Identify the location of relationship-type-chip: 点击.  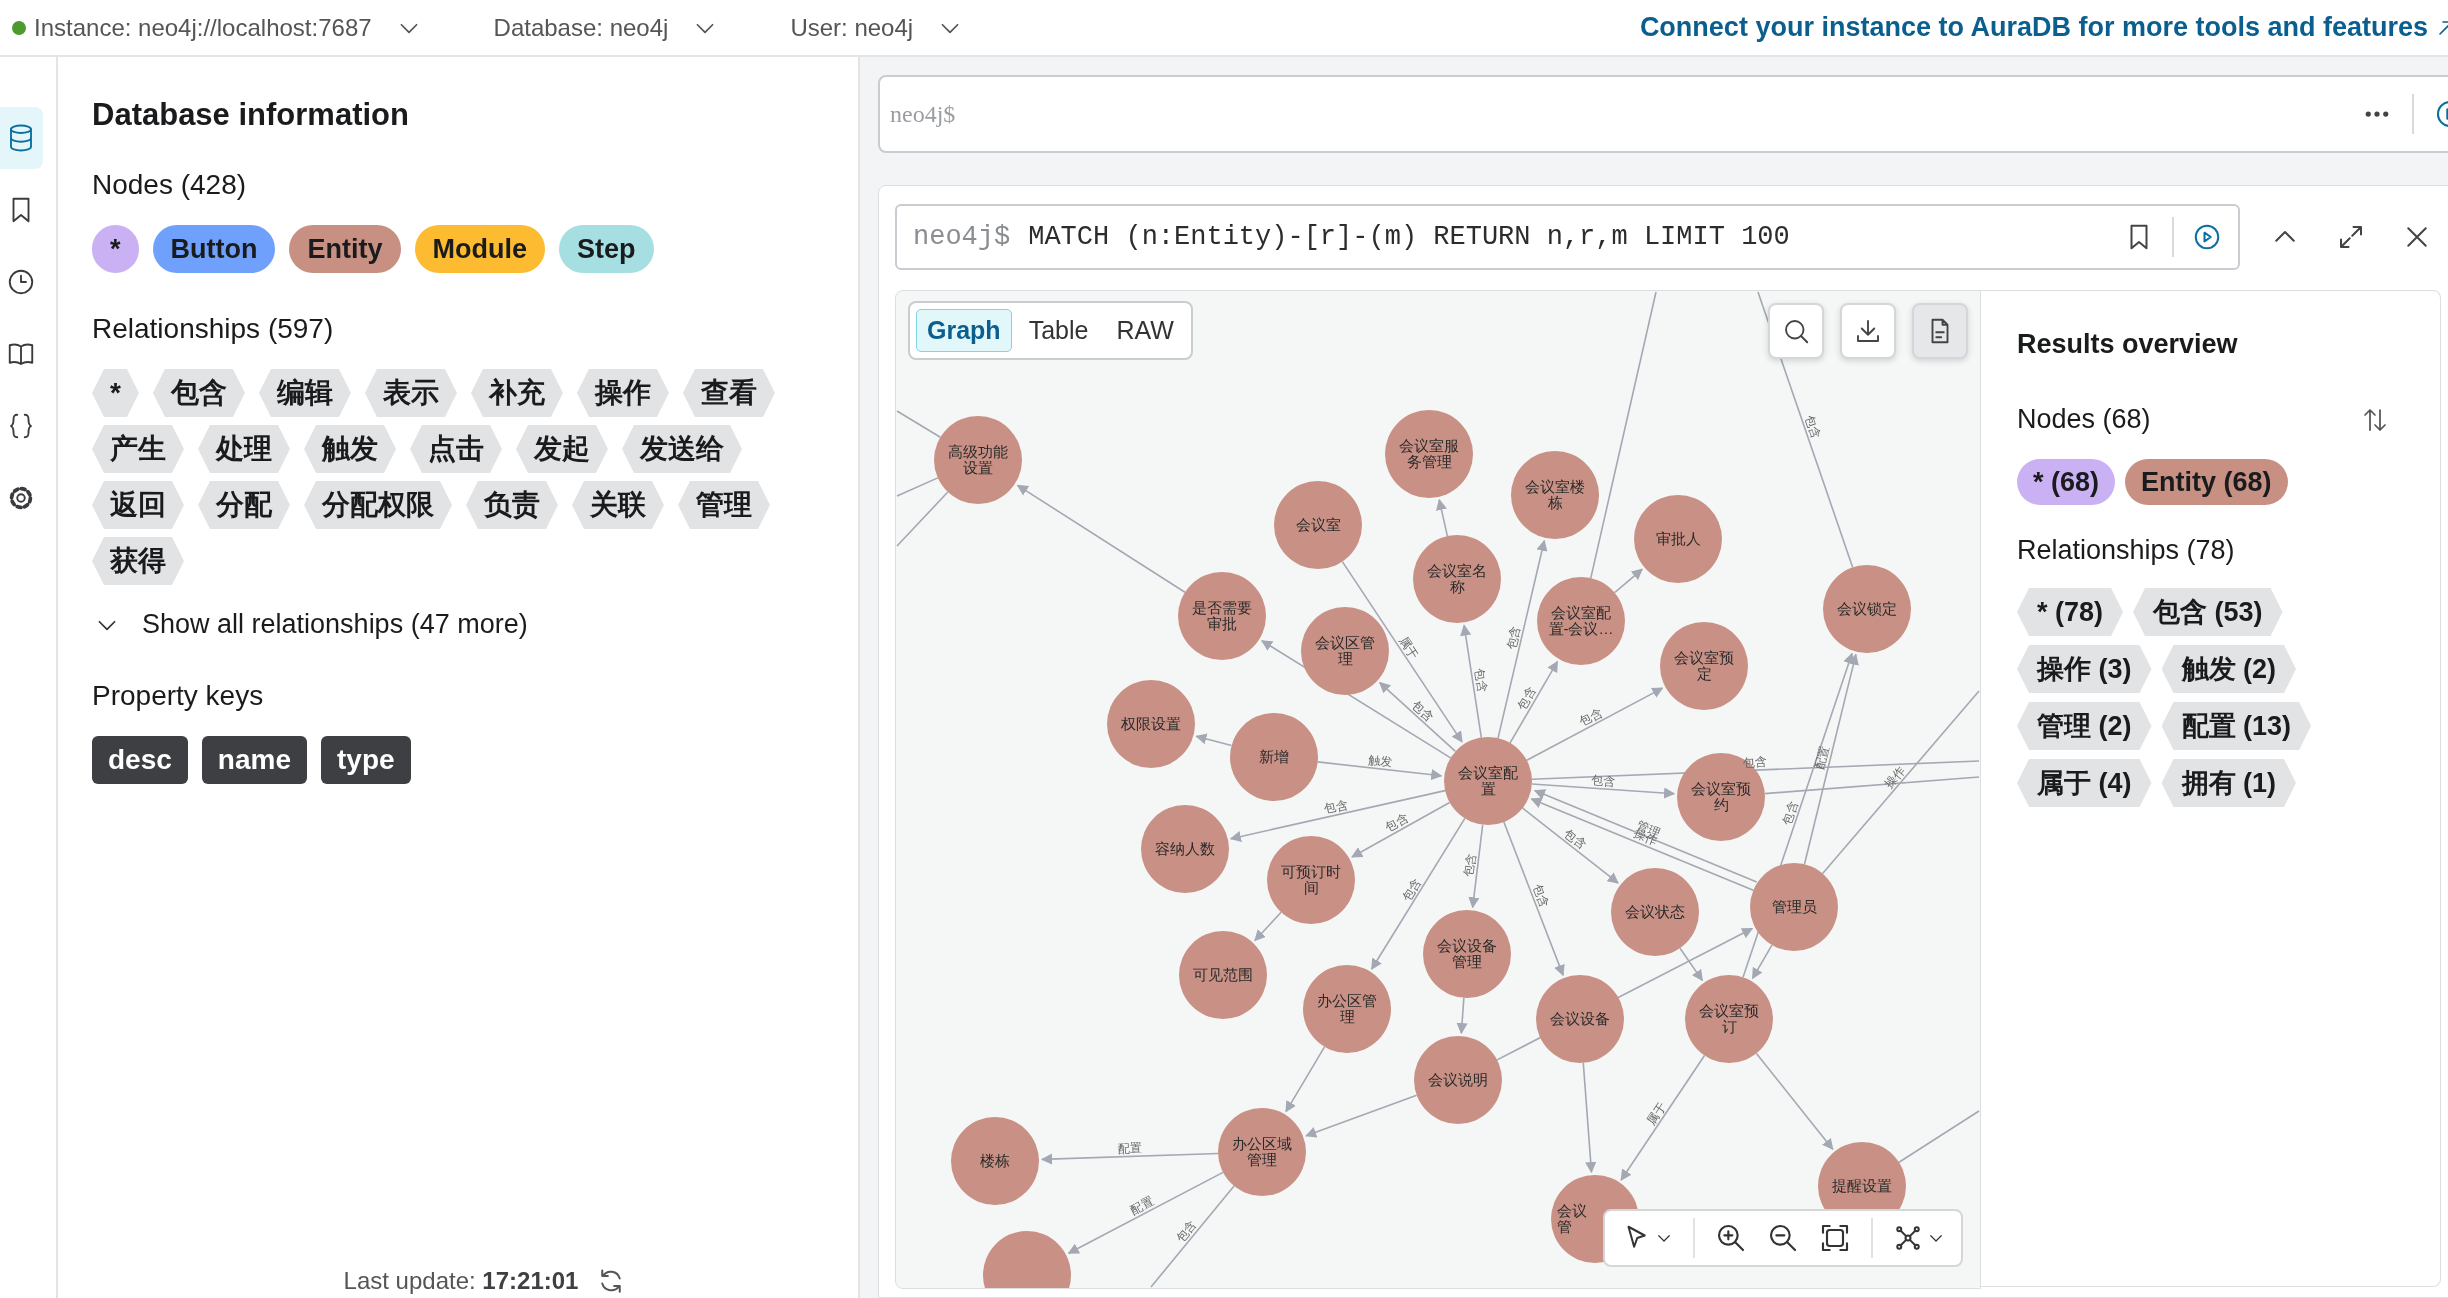
(456, 449).